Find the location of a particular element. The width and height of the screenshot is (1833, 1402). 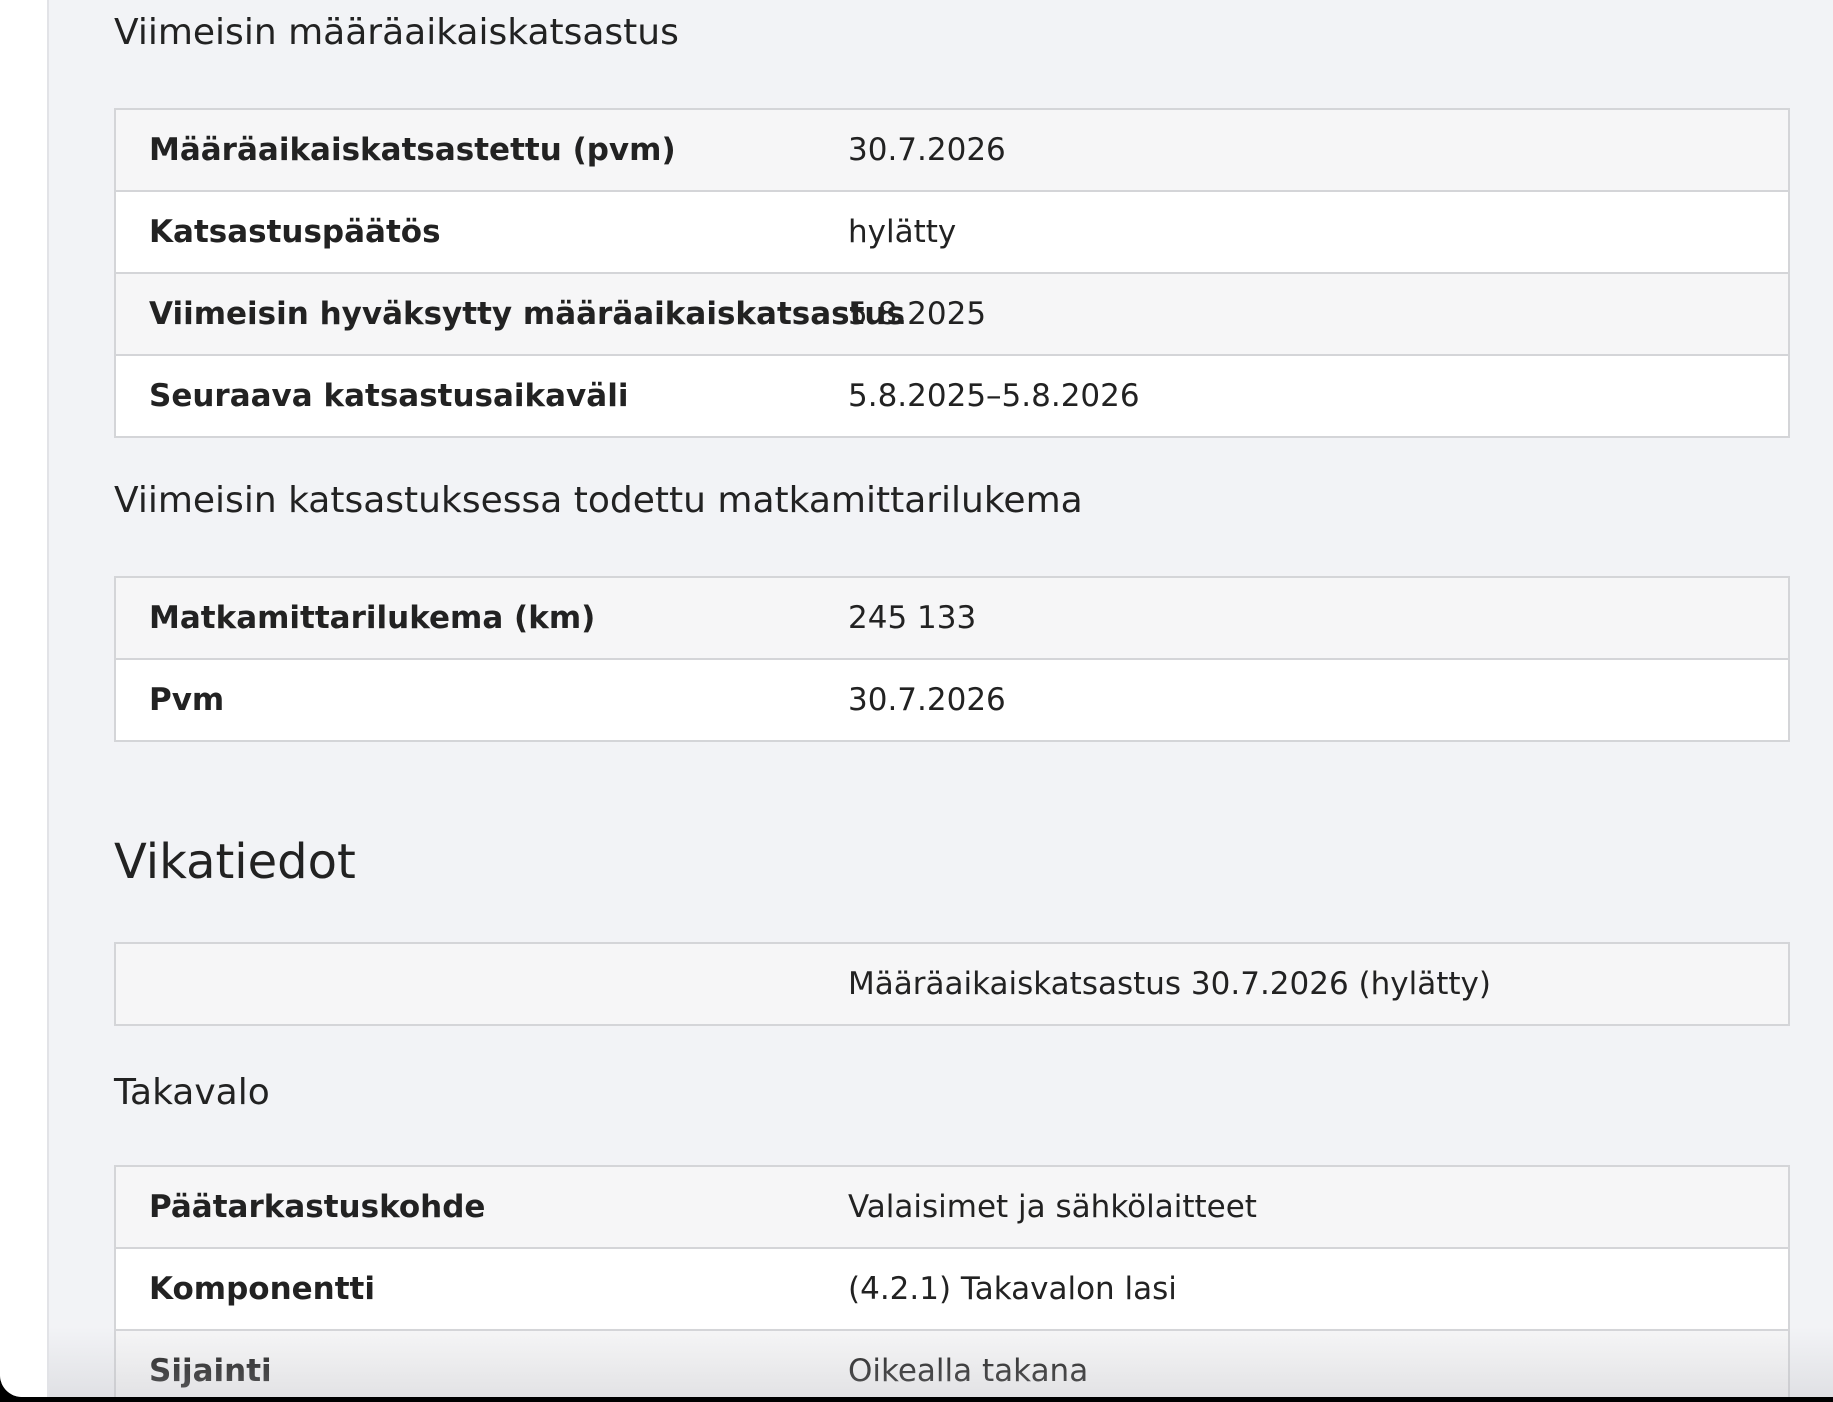

row-value: 245 133 is located at coordinates (912, 618).